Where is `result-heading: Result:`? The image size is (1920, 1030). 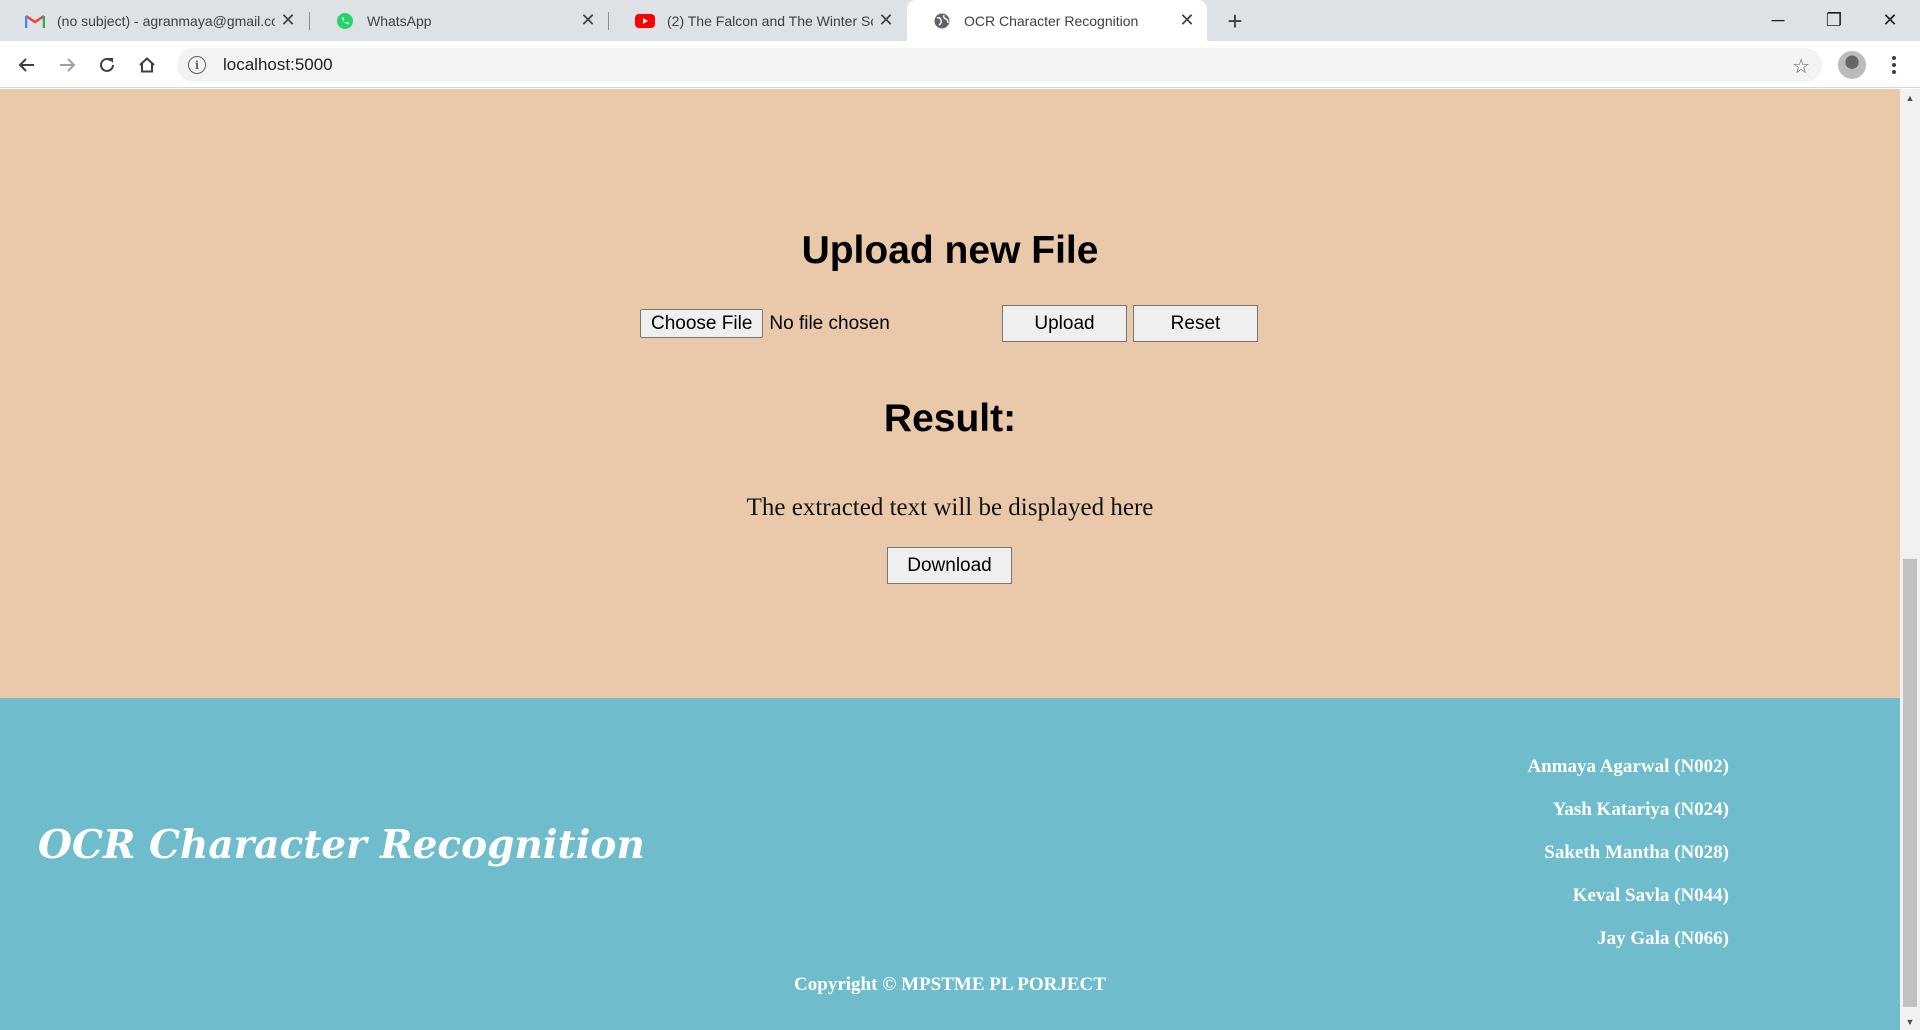
result-heading: Result: is located at coordinates (950, 418).